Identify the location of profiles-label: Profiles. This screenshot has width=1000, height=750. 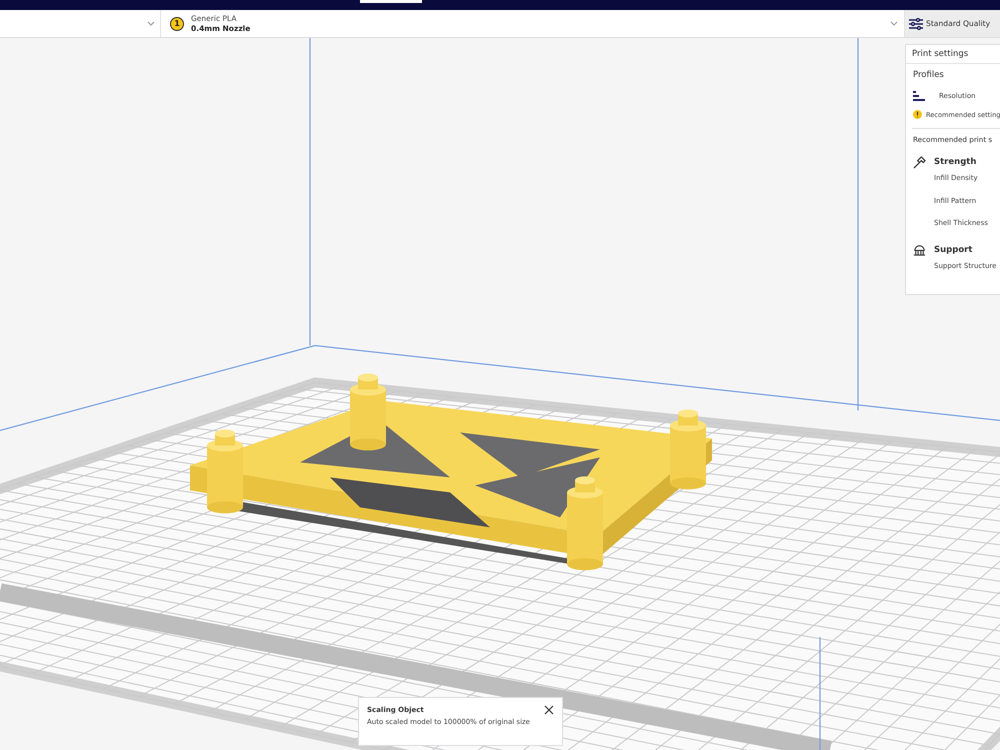
(929, 75).